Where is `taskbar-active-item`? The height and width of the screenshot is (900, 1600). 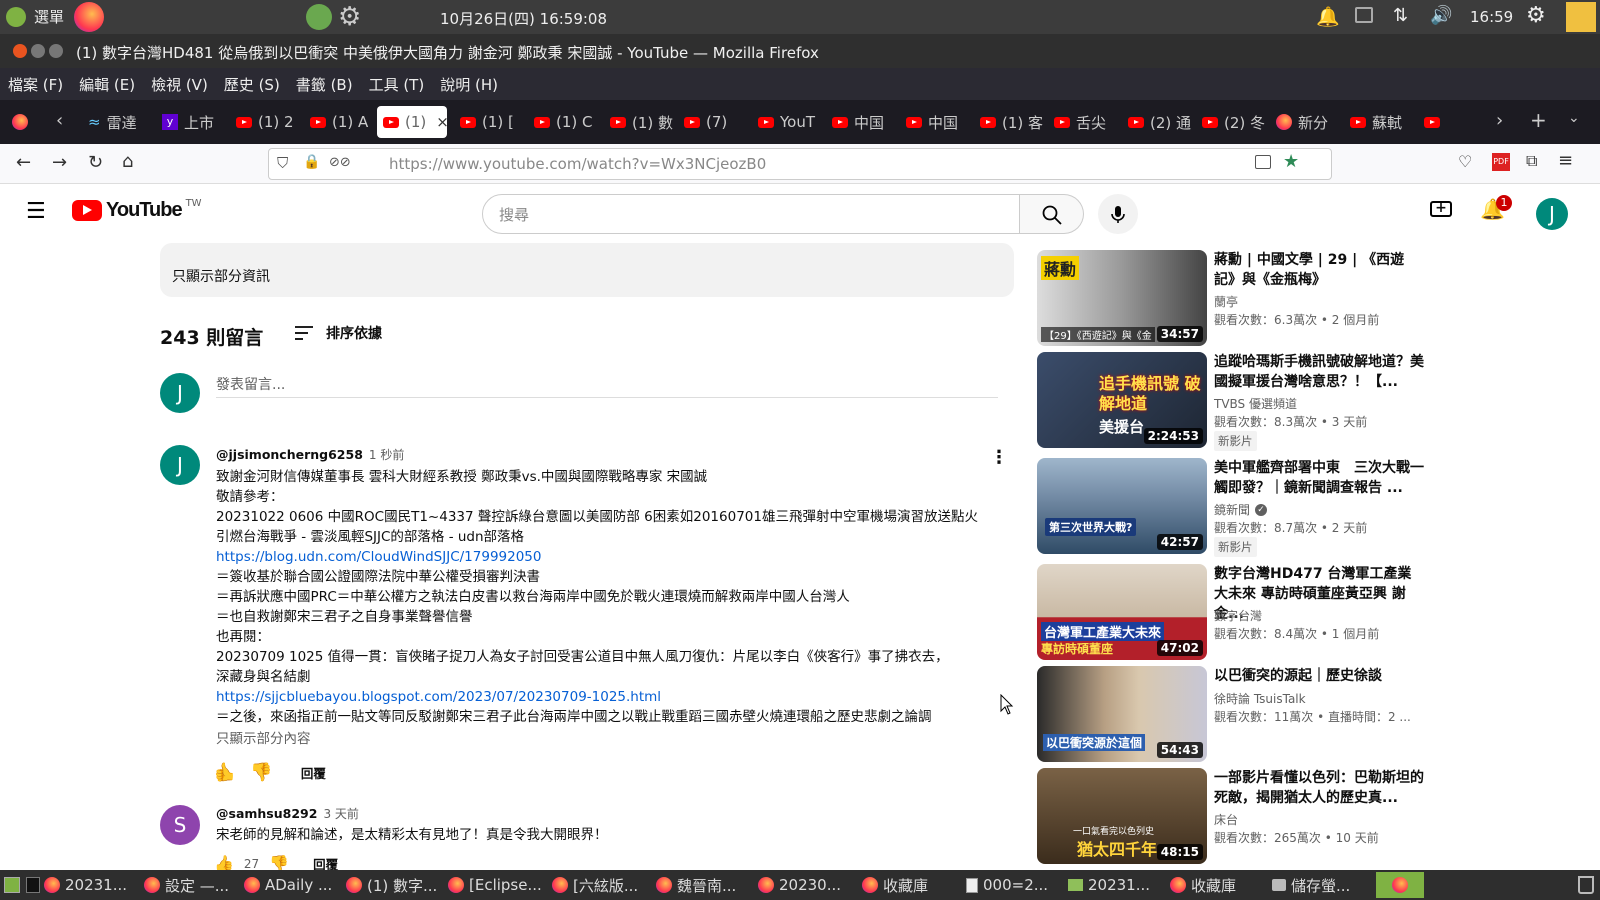 taskbar-active-item is located at coordinates (1400, 885).